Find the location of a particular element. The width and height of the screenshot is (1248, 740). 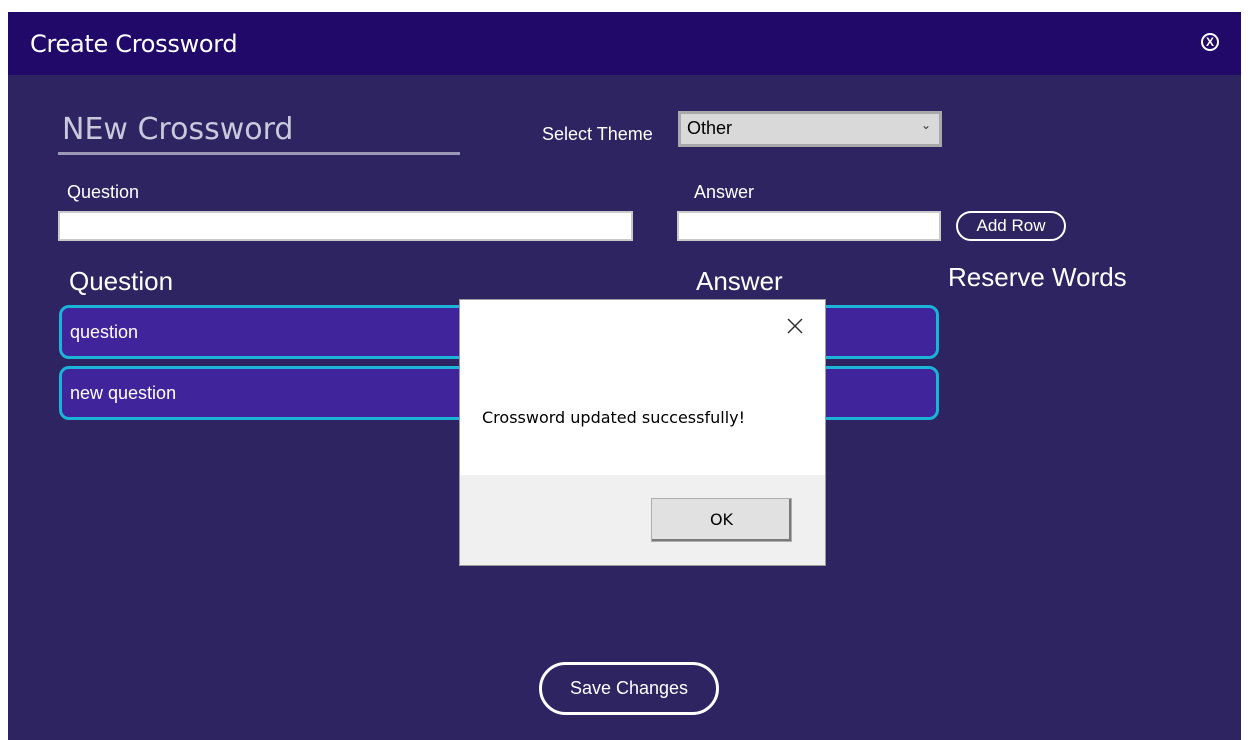

question-row-text: question is located at coordinates (104, 332).